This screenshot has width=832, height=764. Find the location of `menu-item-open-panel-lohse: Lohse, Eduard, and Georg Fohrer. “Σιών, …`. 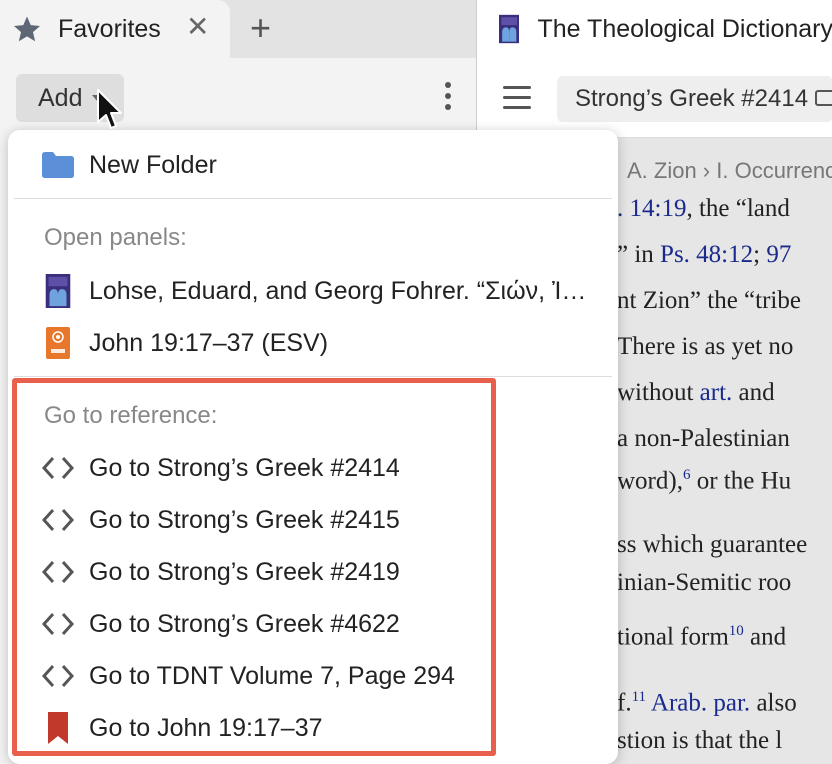

menu-item-open-panel-lohse: Lohse, Eduard, and Georg Fohrer. “Σιών, … is located at coordinates (313, 291).